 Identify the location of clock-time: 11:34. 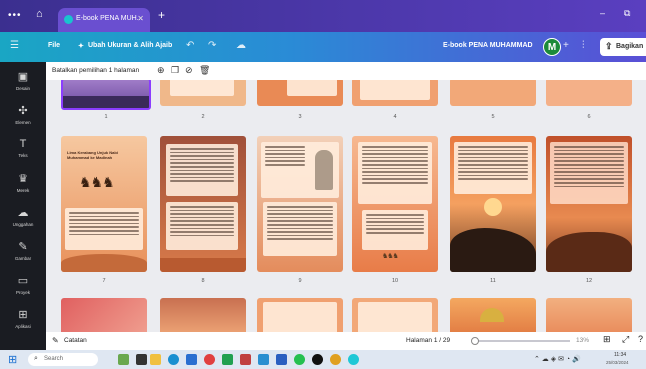
(620, 355).